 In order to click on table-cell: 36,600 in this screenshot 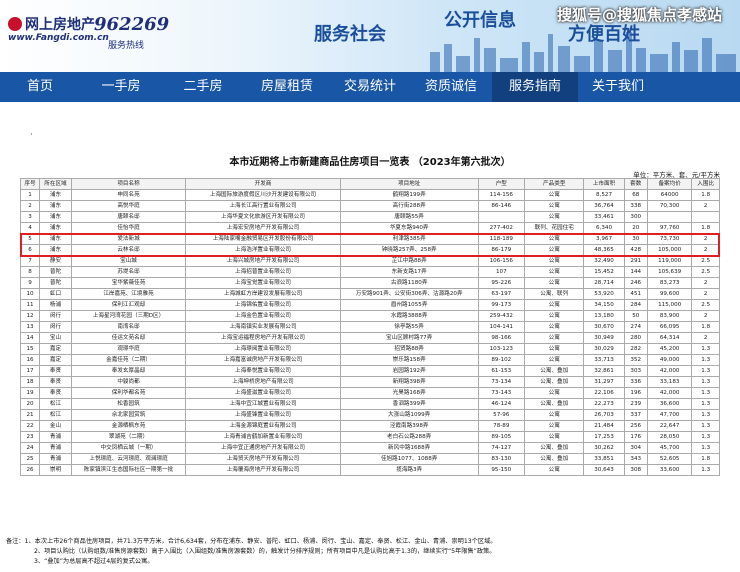, I will do `click(669, 404)`.